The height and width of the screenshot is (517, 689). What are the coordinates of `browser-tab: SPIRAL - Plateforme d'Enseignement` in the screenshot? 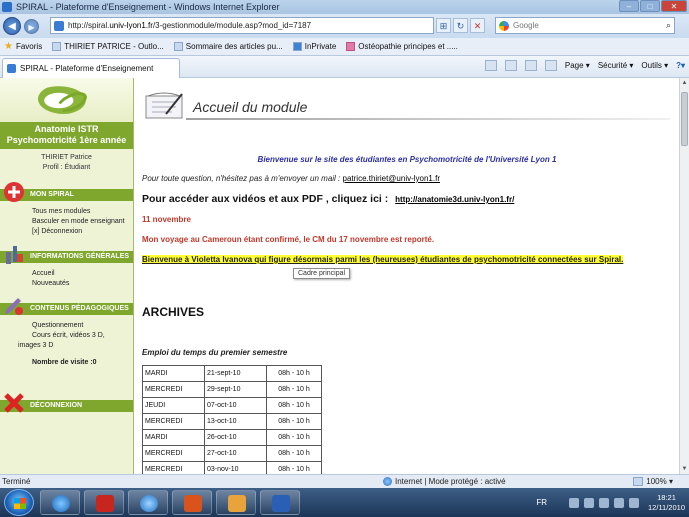 It's located at (91, 68).